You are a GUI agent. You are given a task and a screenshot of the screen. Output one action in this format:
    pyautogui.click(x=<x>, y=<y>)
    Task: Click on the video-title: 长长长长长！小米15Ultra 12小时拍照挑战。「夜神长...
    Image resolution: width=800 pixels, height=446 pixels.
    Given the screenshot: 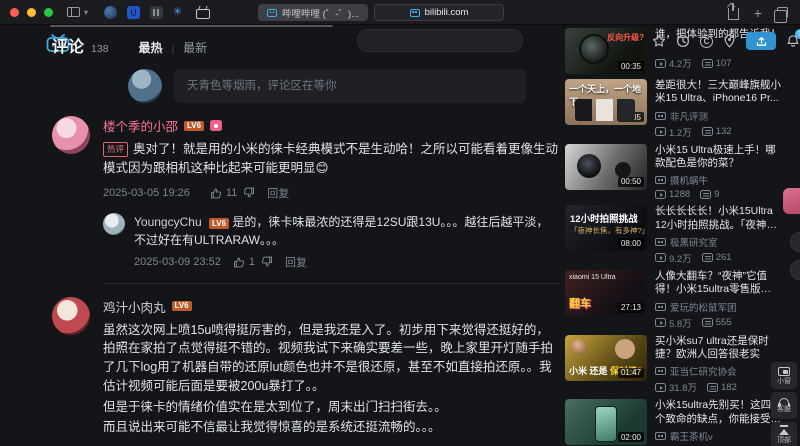 What is the action you would take?
    pyautogui.click(x=718, y=218)
    